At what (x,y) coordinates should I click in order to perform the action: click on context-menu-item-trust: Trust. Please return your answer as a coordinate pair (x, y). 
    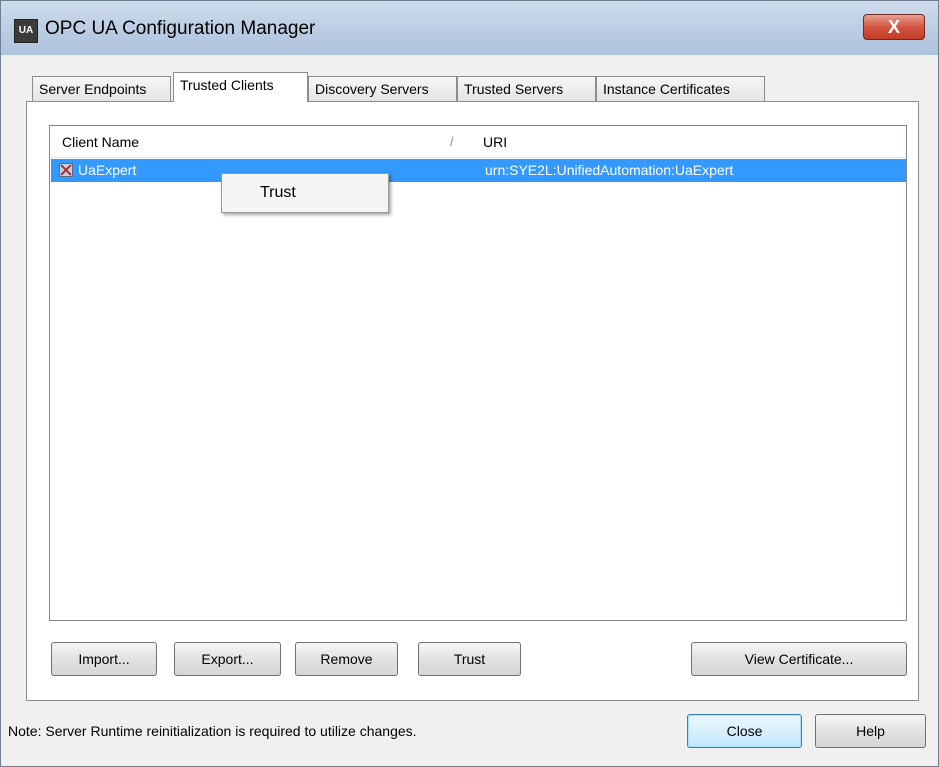
    Looking at the image, I should click on (278, 193).